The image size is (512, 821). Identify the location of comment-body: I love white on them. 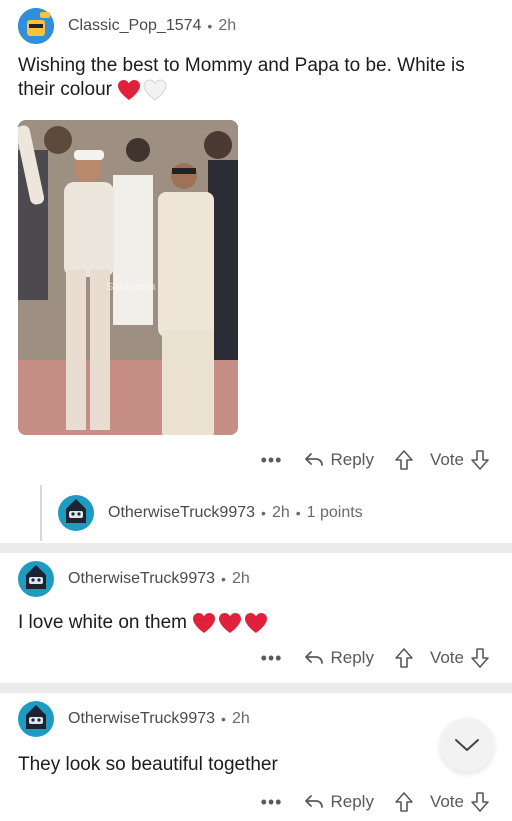
(256, 623).